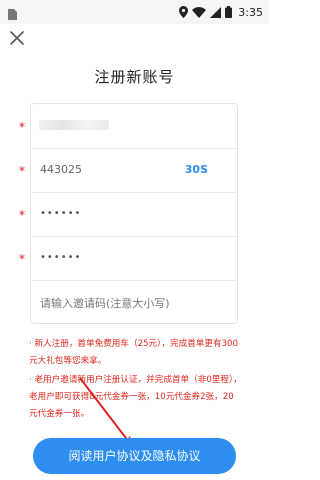 Image resolution: width=320 pixels, height=480 pixels. What do you see at coordinates (196, 169) in the screenshot?
I see `resend-code-countdown: 30S` at bounding box center [196, 169].